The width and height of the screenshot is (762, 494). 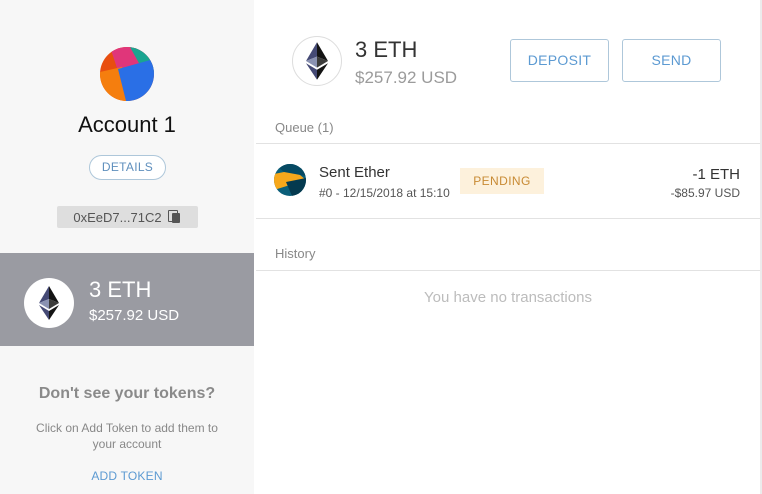 What do you see at coordinates (406, 77) in the screenshot?
I see `main-usd-balance: $257.92 USD` at bounding box center [406, 77].